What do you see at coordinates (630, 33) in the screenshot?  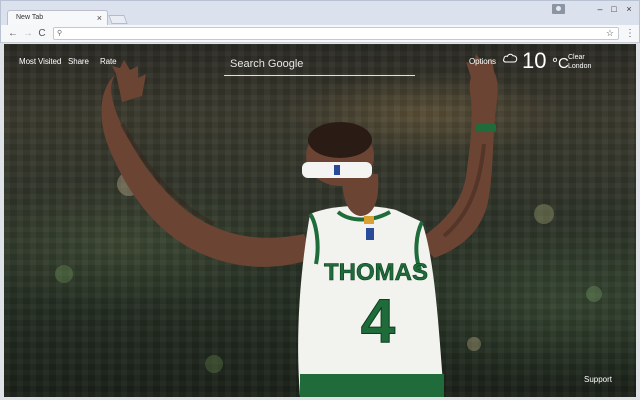 I see `browser-menu-button: ⋮` at bounding box center [630, 33].